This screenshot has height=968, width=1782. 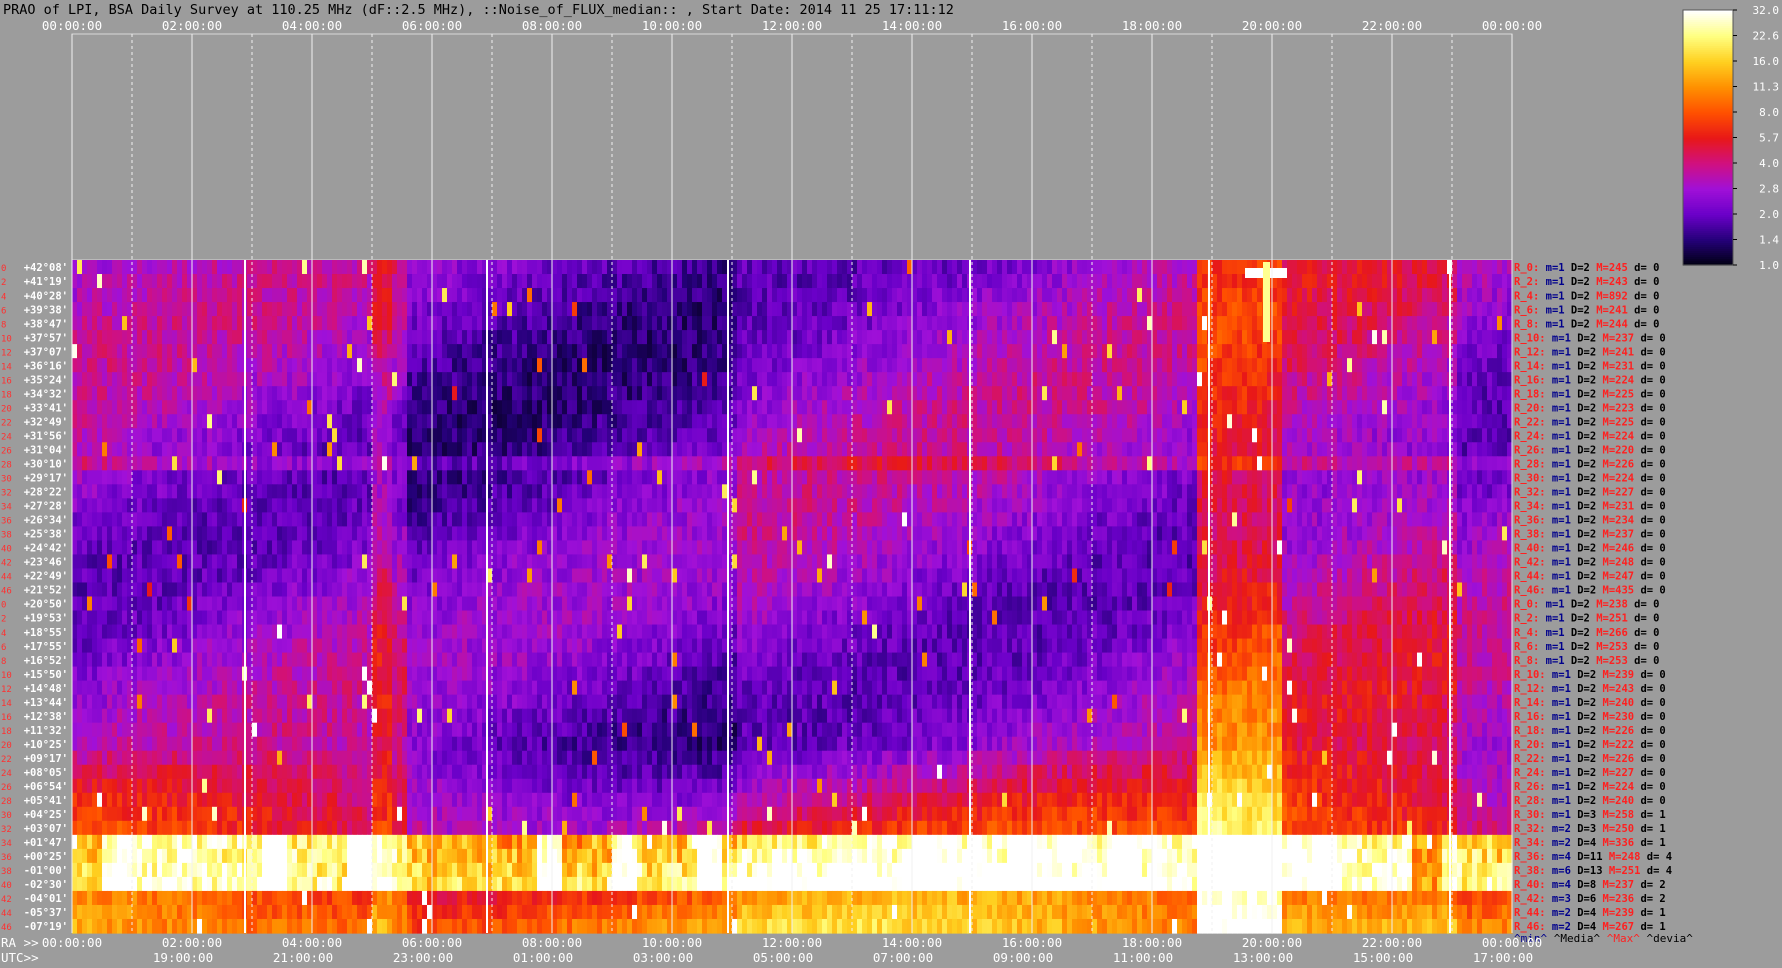 I want to click on declination-label: +31°04', so click(x=46, y=450).